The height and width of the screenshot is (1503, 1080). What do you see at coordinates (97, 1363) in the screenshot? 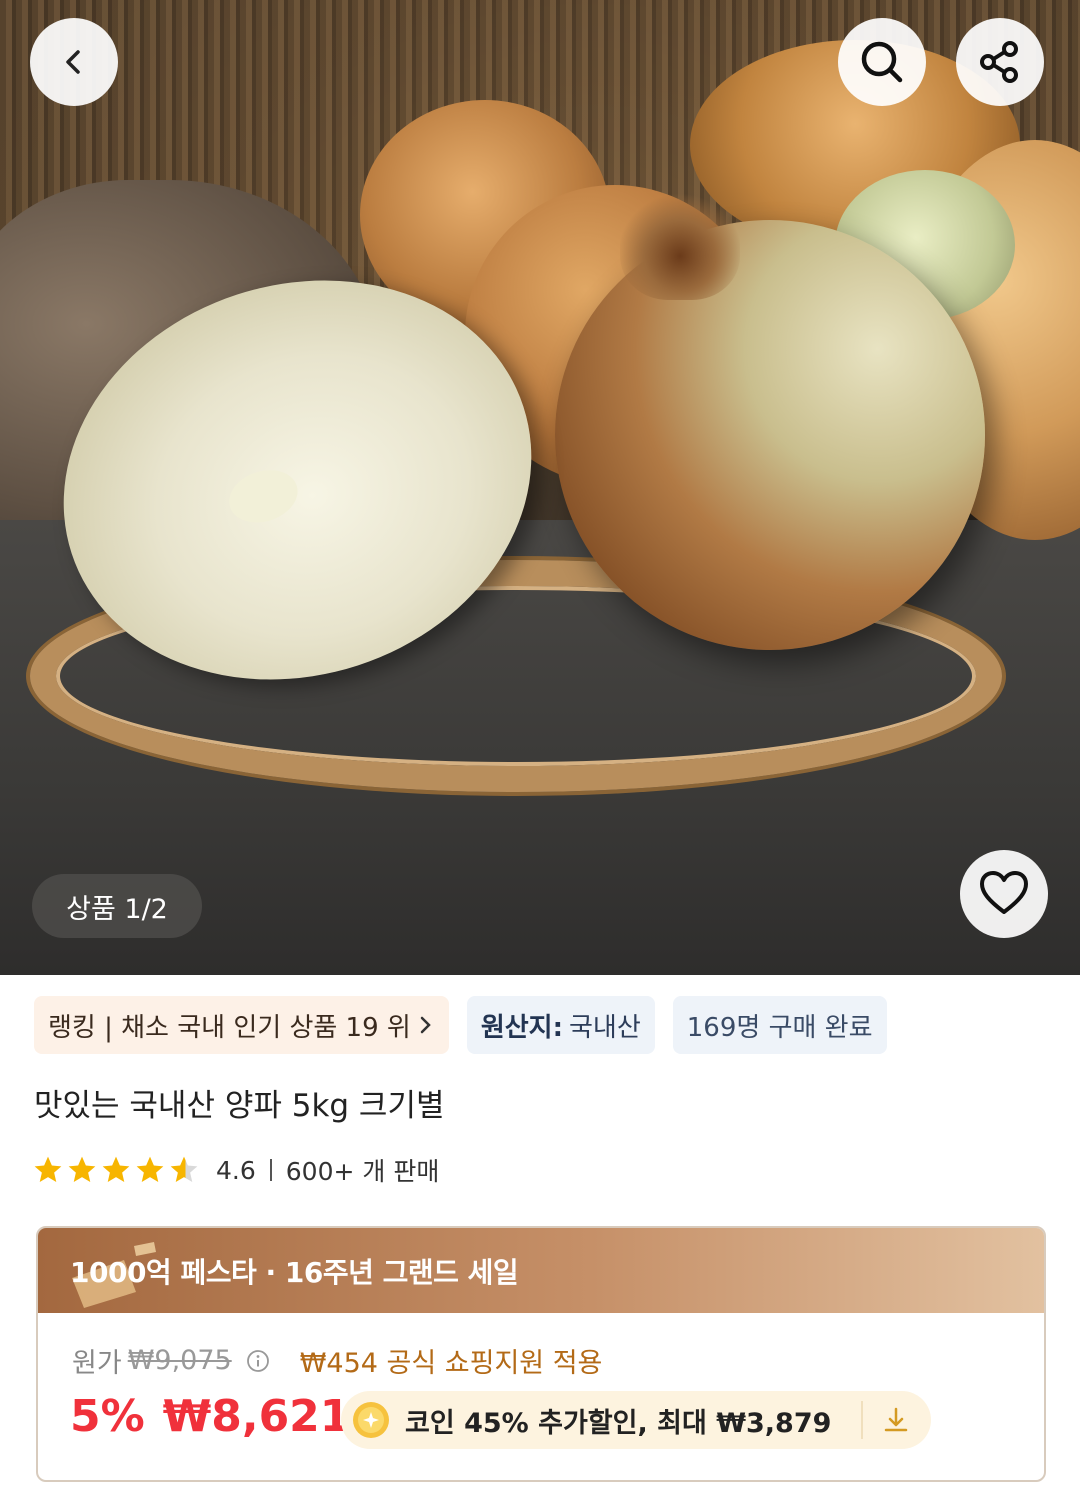
I see `original-price-label: 원가` at bounding box center [97, 1363].